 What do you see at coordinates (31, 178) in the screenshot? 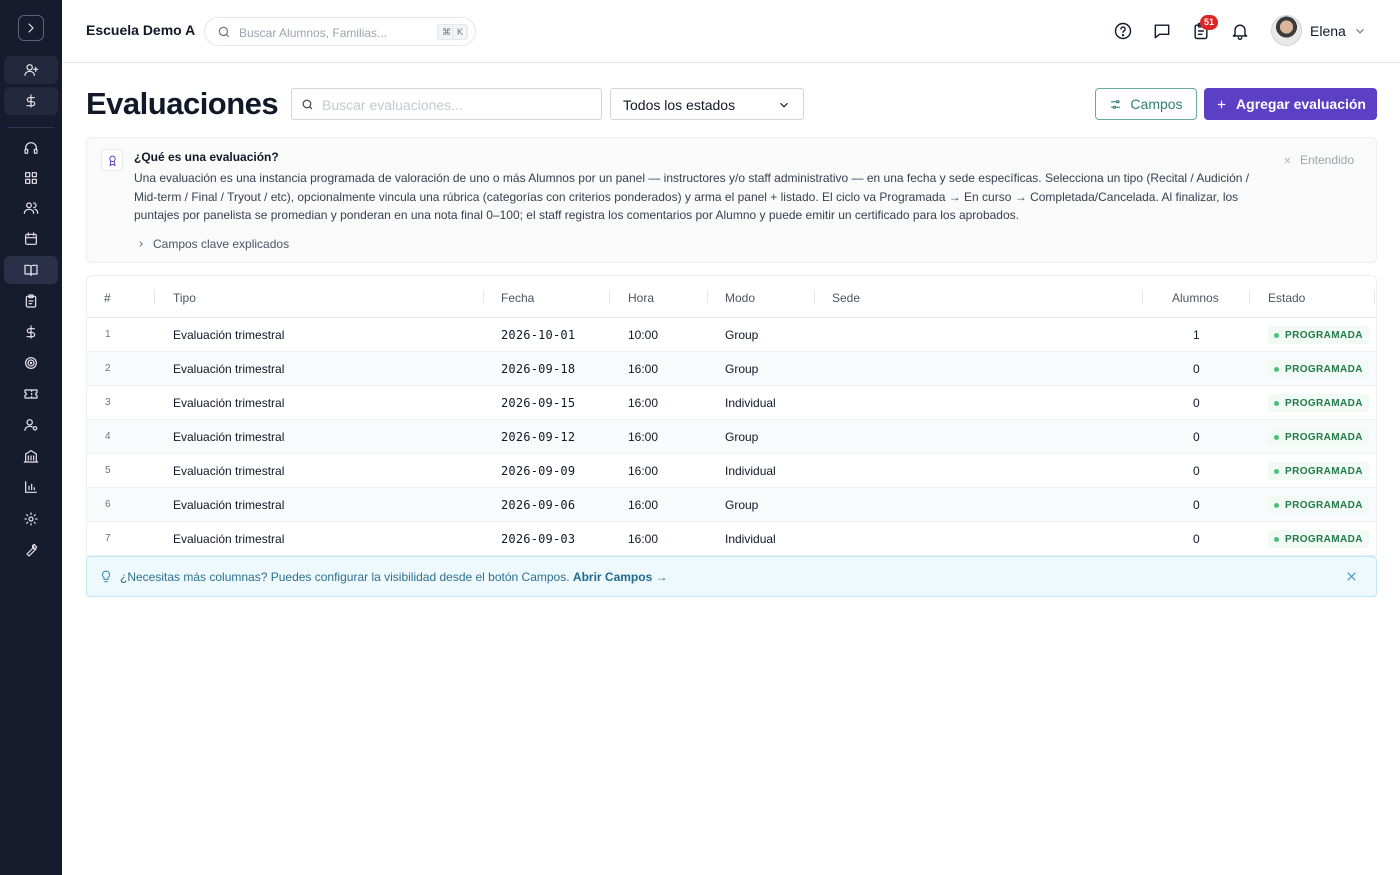
I see `grid-icon` at bounding box center [31, 178].